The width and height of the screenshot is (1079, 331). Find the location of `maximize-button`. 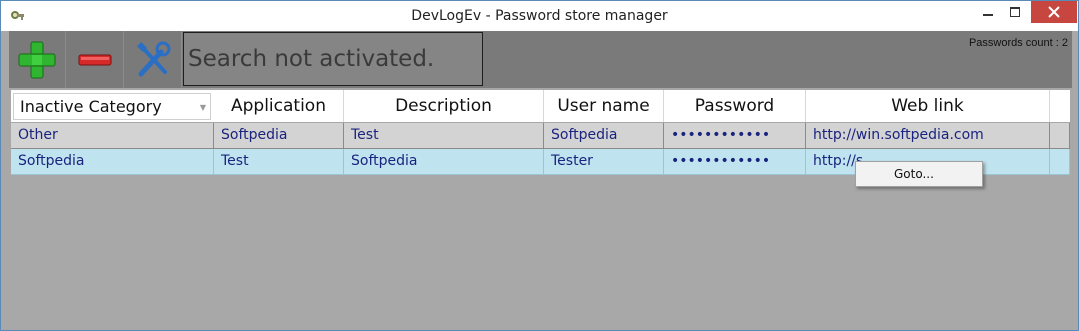

maximize-button is located at coordinates (1014, 12).